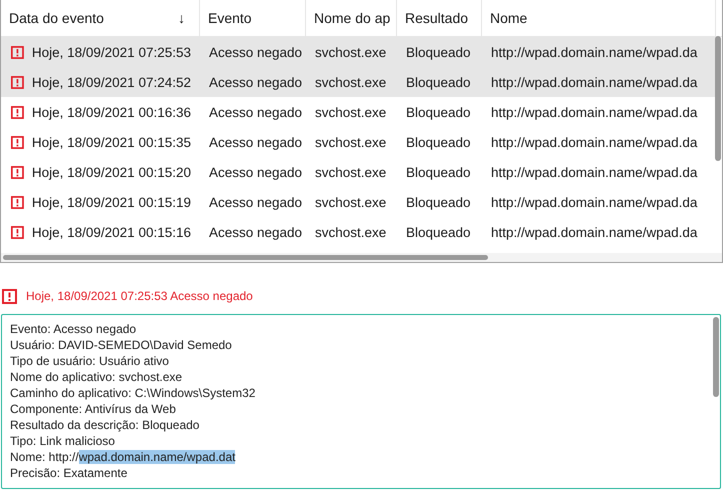 This screenshot has width=723, height=493. Describe the element at coordinates (90, 361) in the screenshot. I see `detail-line: Tipo de usuário: Usuário ativo` at that location.